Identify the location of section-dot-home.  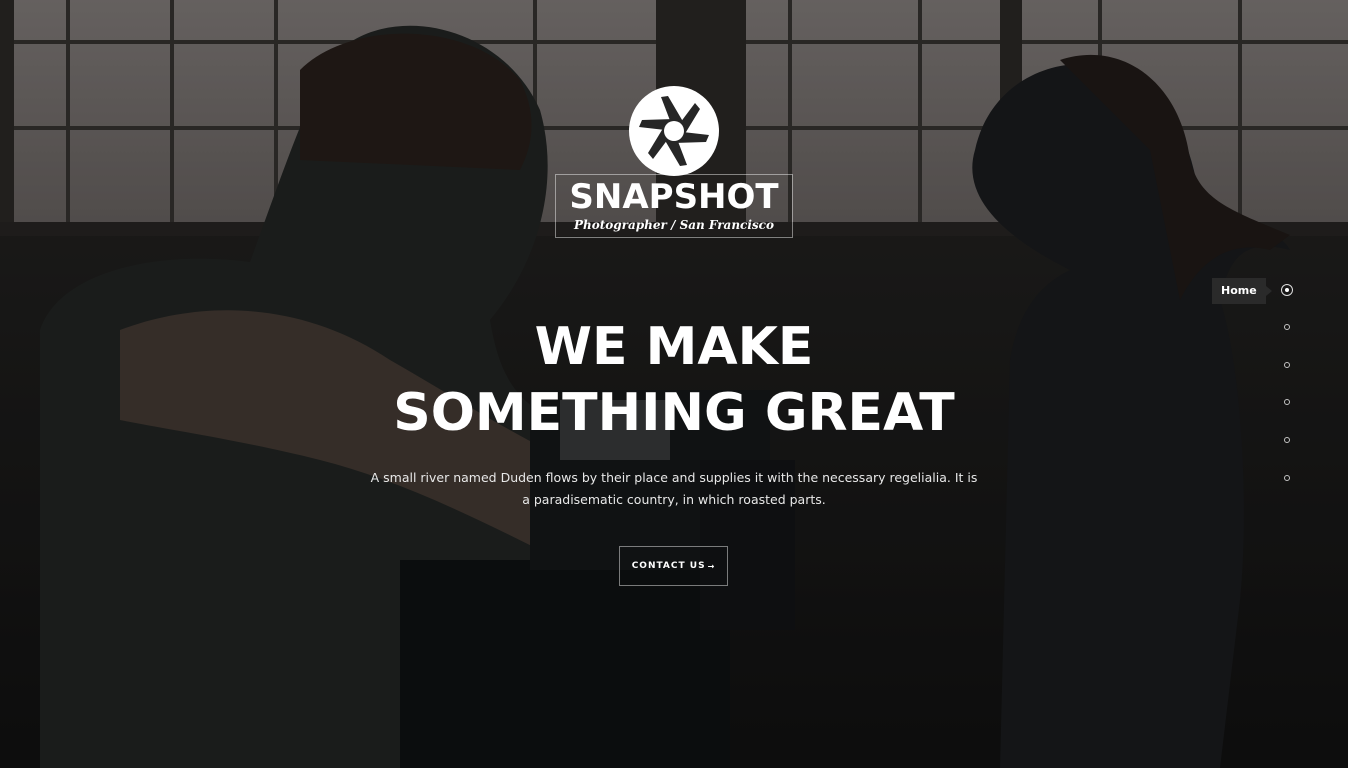
(1287, 290).